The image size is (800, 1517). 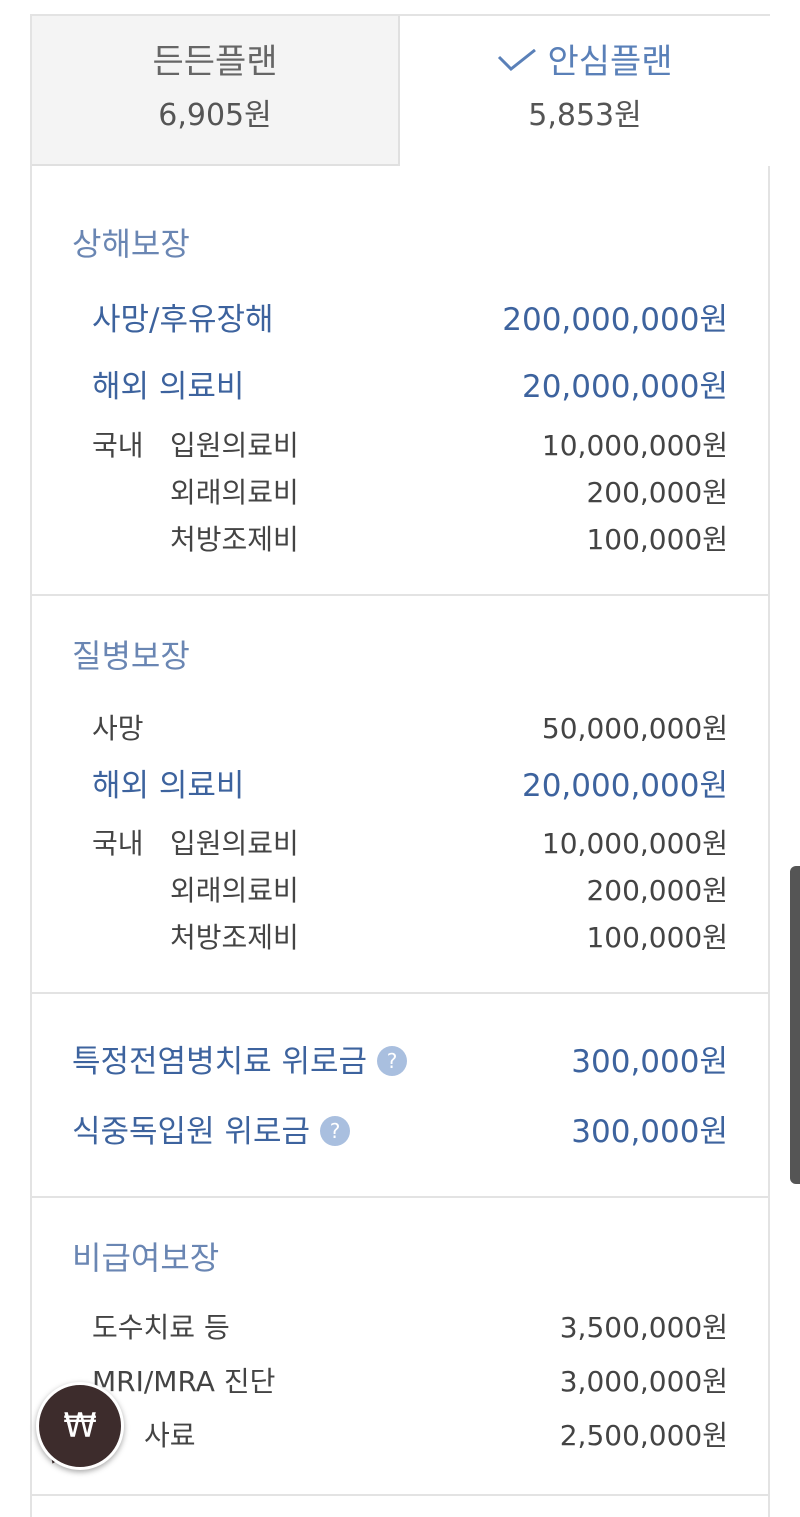 I want to click on coverage-row-disease-outpatient: 외래의료비 200,000원, so click(x=400, y=891).